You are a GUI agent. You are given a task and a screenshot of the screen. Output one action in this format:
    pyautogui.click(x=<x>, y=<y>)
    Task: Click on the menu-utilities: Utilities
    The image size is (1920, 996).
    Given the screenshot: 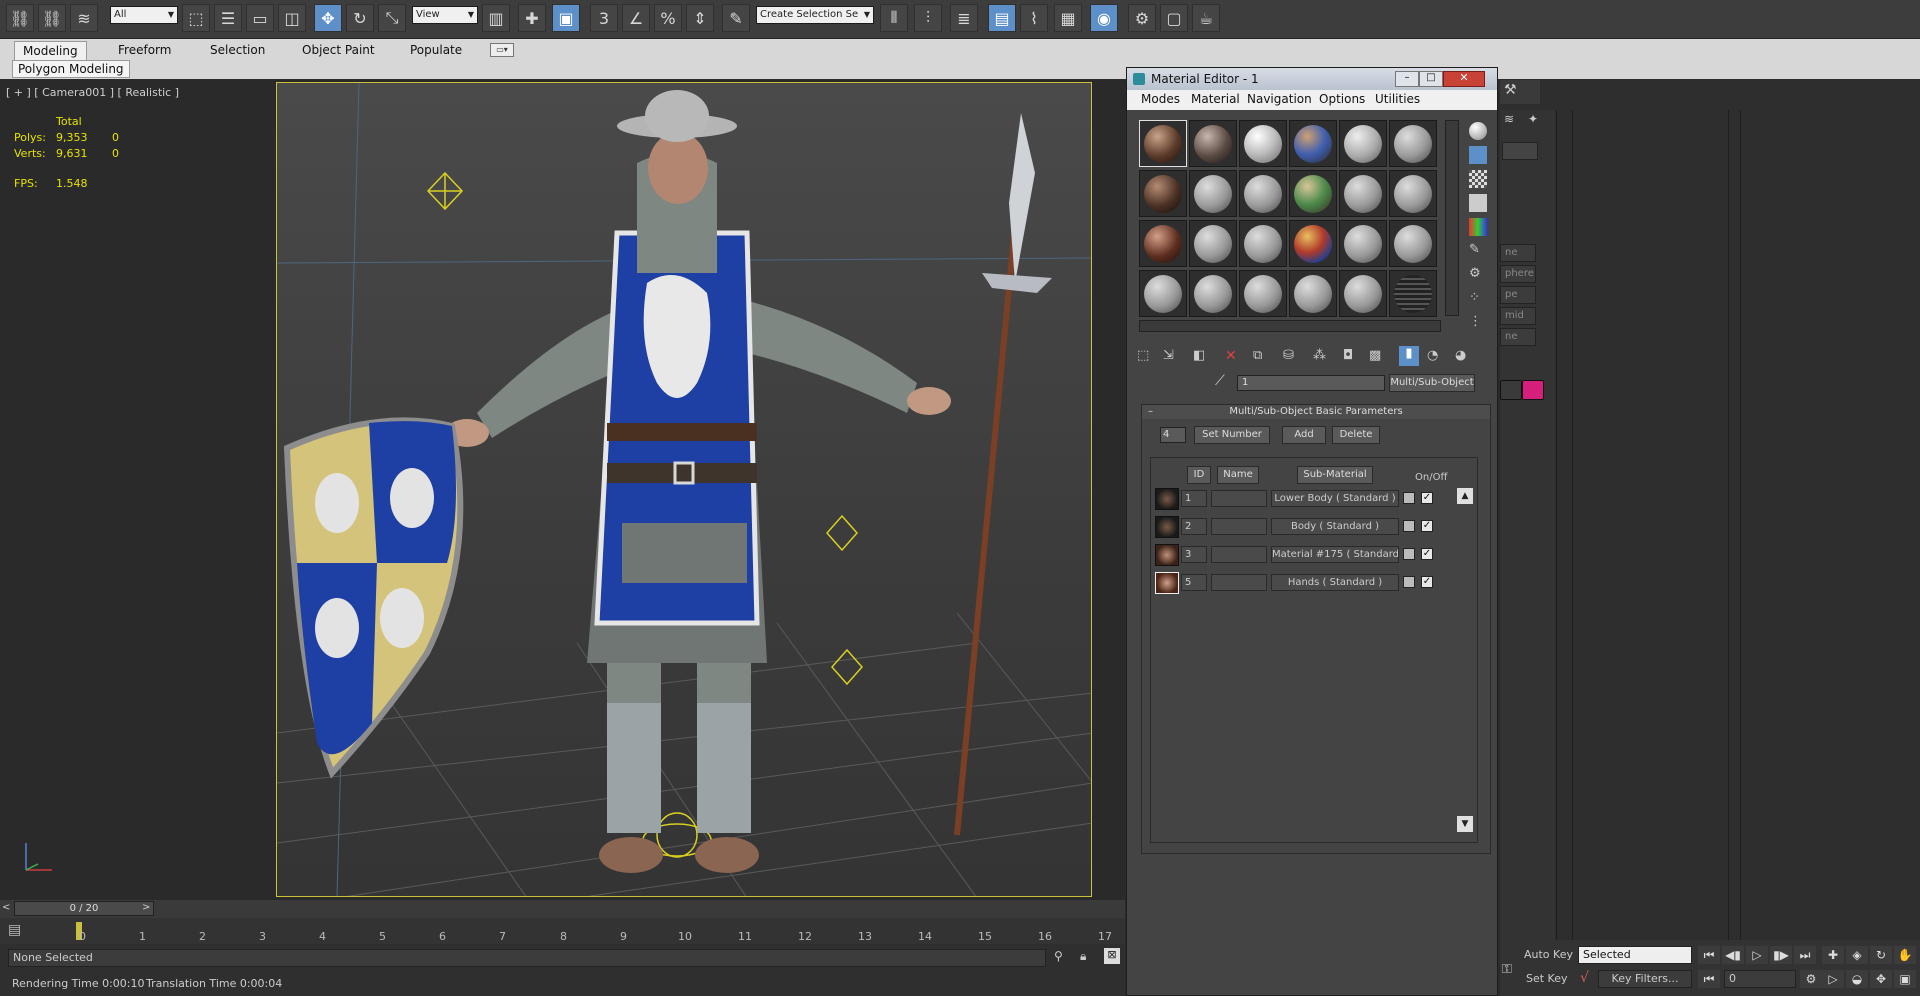 What is the action you would take?
    pyautogui.click(x=1397, y=99)
    